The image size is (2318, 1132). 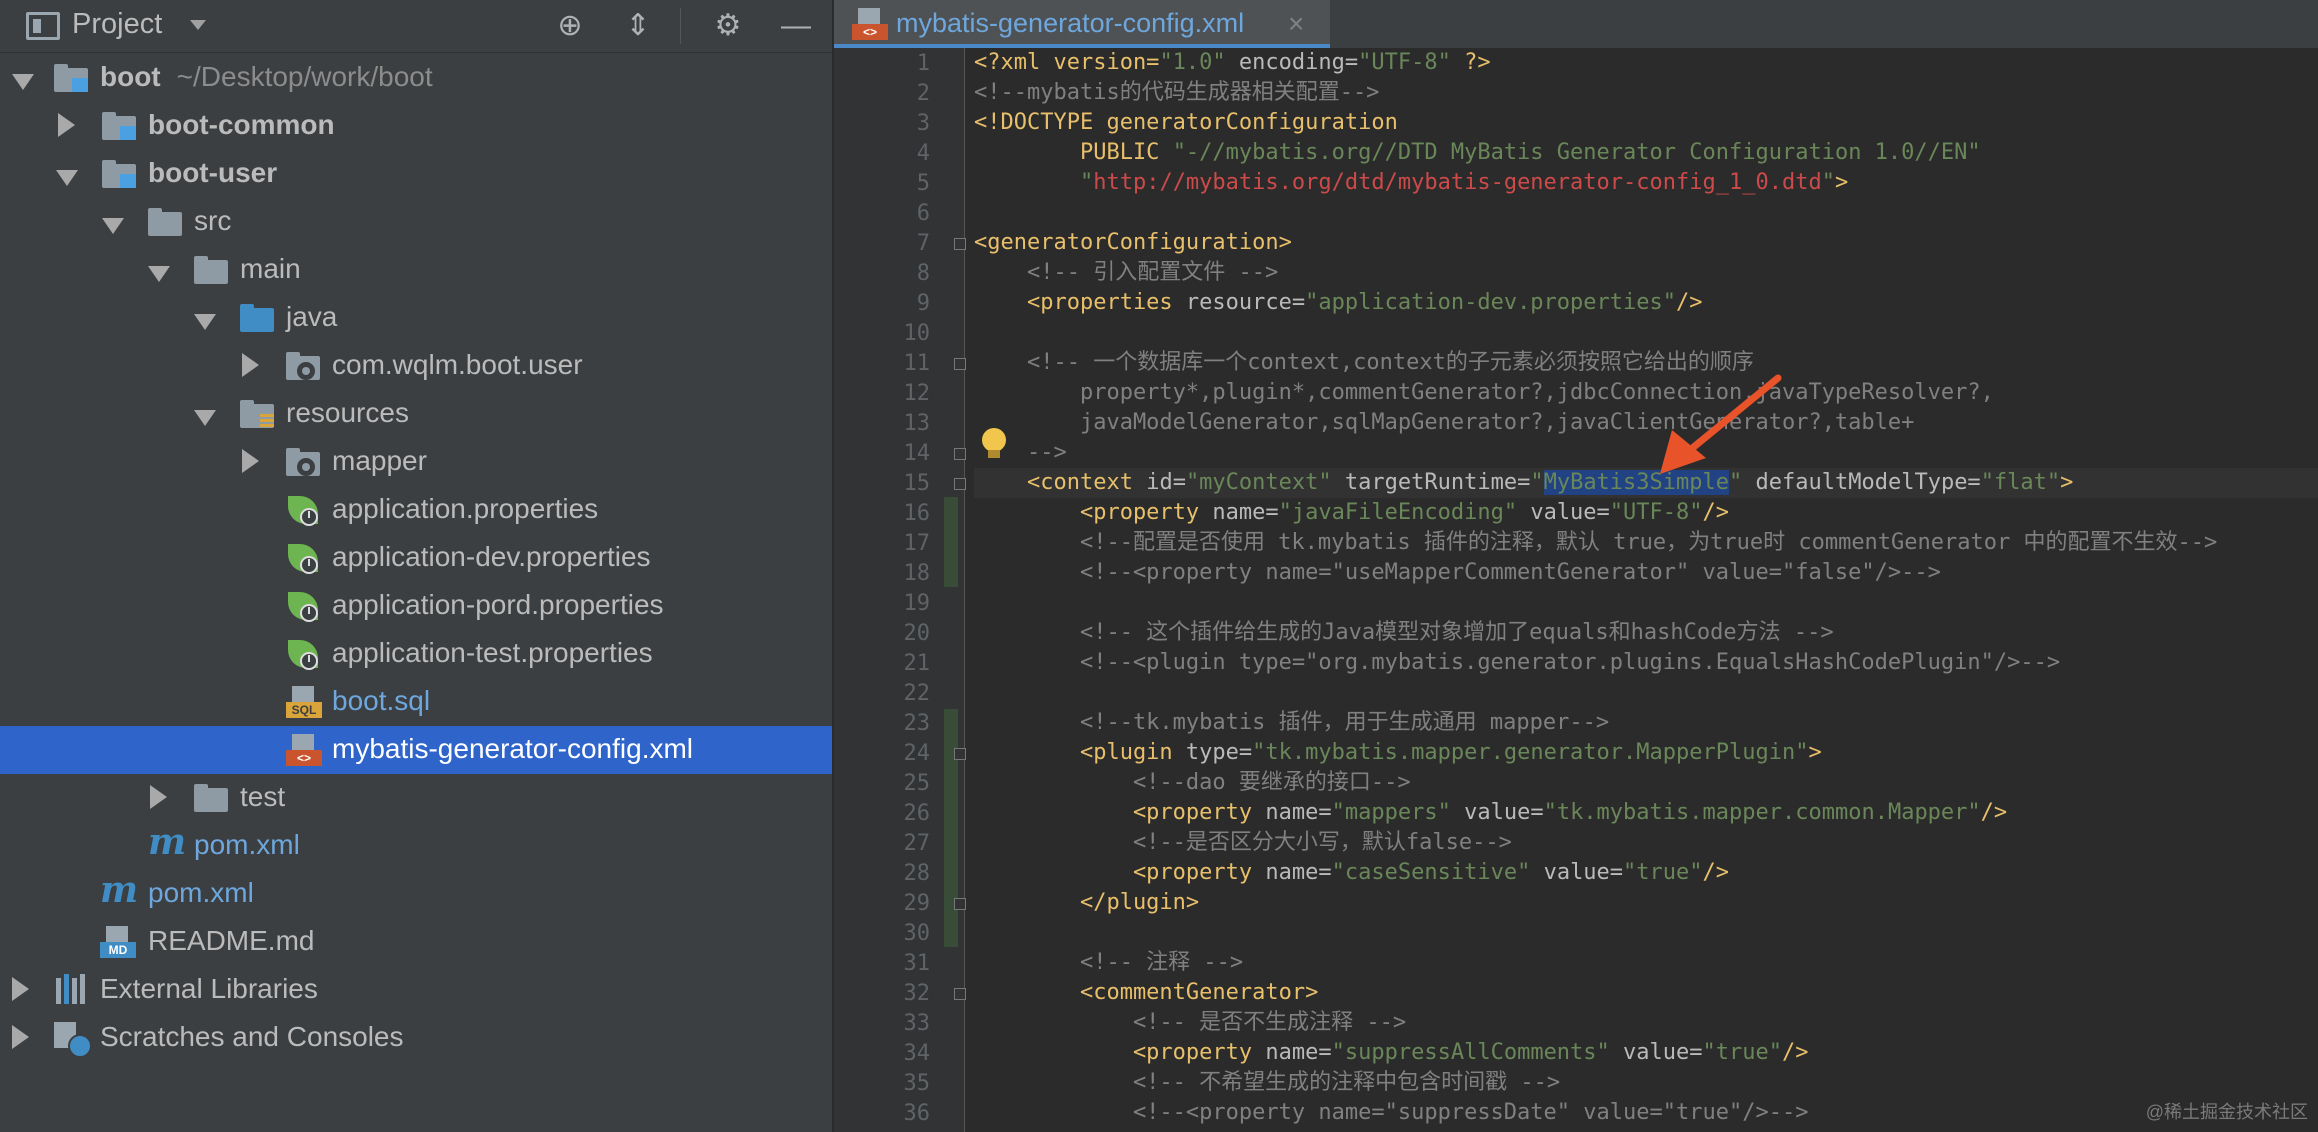 I want to click on tree-item-label: application-dev.properties, so click(x=491, y=556).